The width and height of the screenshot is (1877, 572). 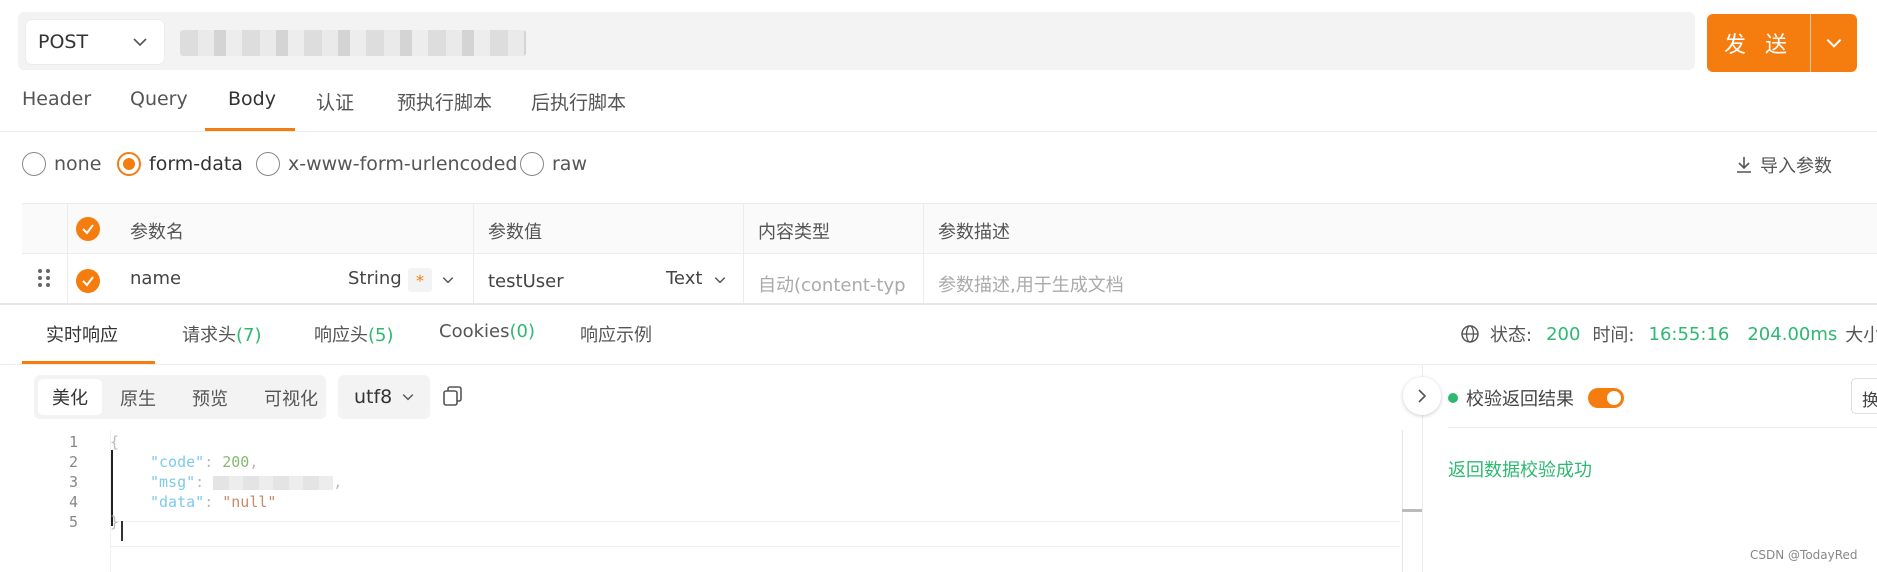 I want to click on param-desc-input: 参数描述,用于生成文档, so click(x=1031, y=284).